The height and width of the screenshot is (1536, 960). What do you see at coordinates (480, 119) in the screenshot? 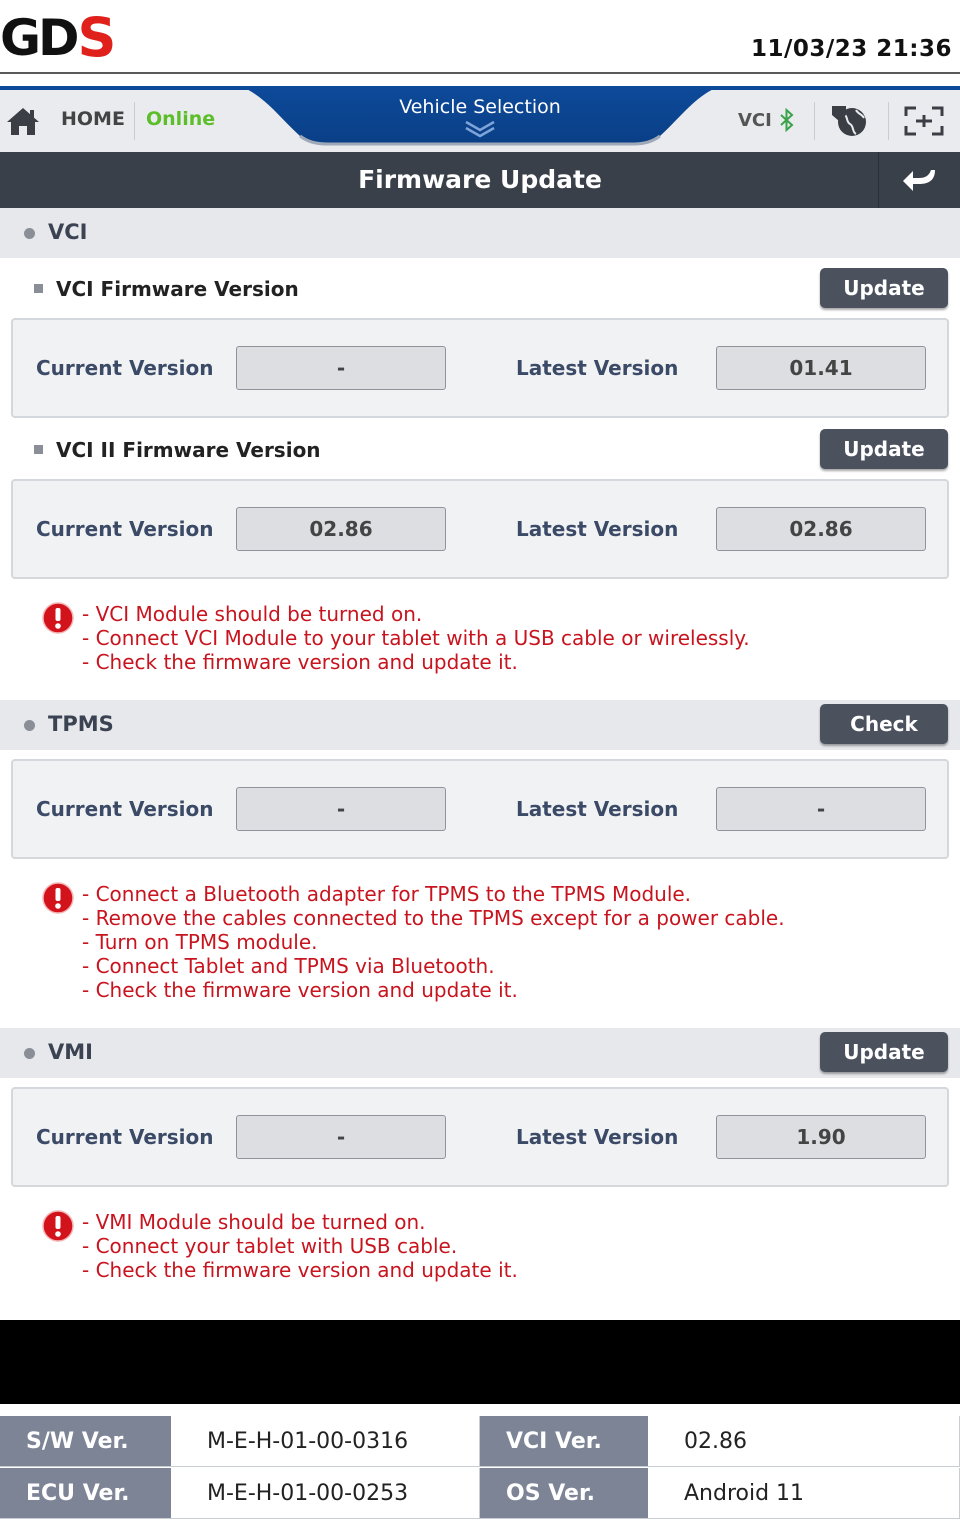
I see `nav-bar: HOME Online Vehicle Selection VCI` at bounding box center [480, 119].